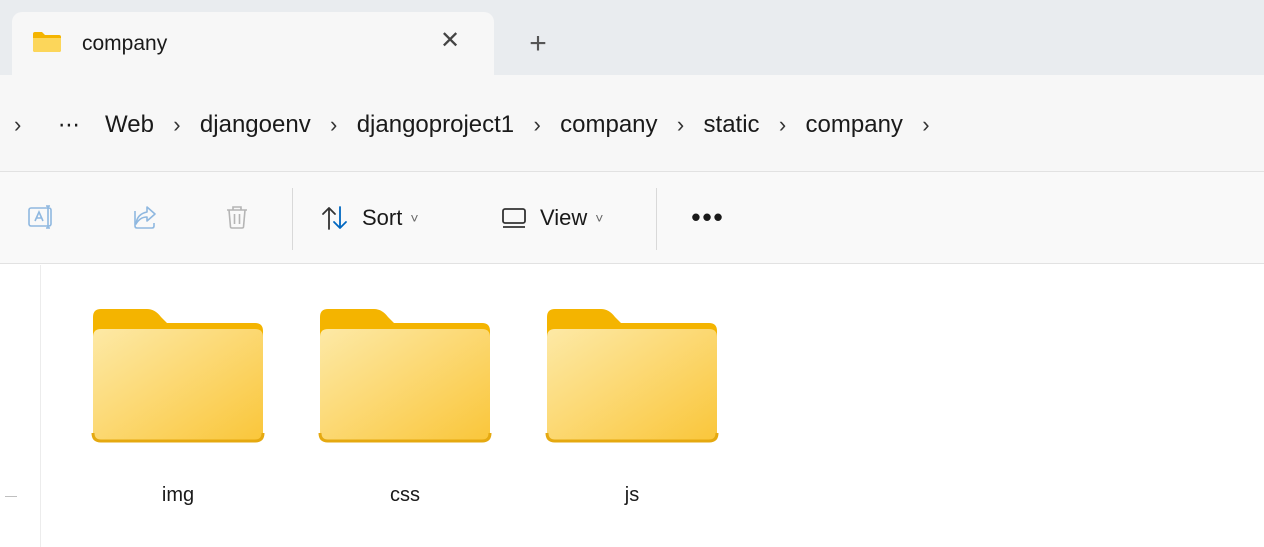 The height and width of the screenshot is (547, 1264). I want to click on view-button: View ˅, so click(551, 218).